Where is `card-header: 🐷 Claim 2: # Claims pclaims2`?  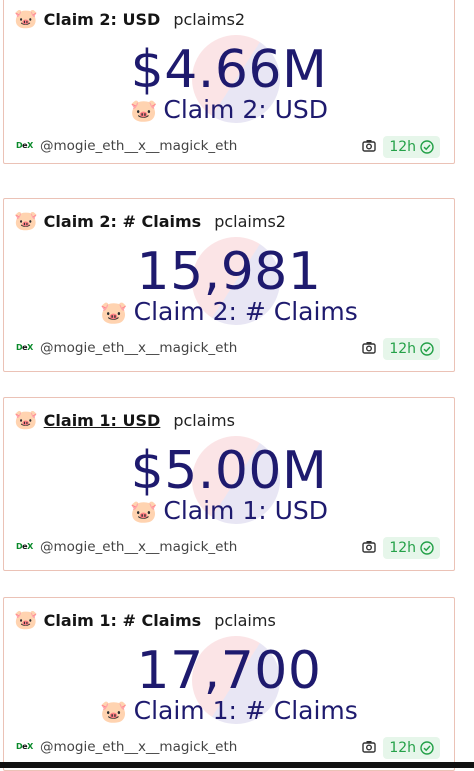
card-header: 🐷 Claim 2: # Claims pclaims2 is located at coordinates (150, 221).